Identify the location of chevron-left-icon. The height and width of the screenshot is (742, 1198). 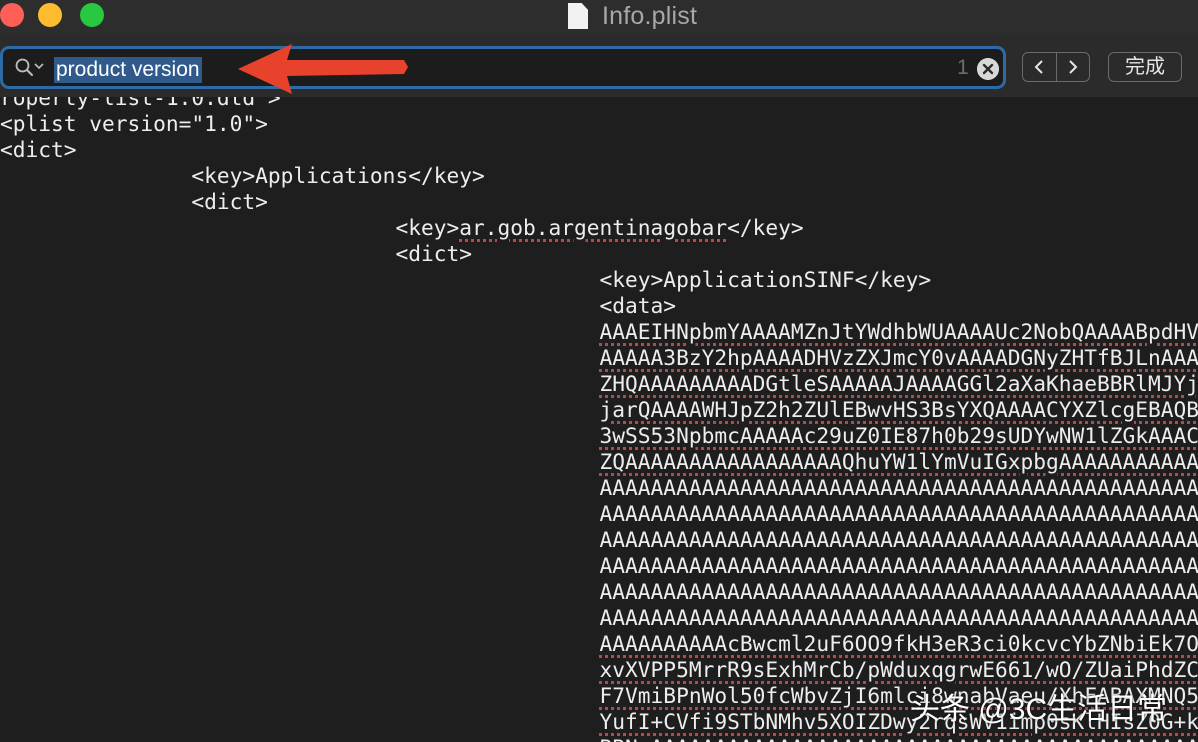
(1038, 67).